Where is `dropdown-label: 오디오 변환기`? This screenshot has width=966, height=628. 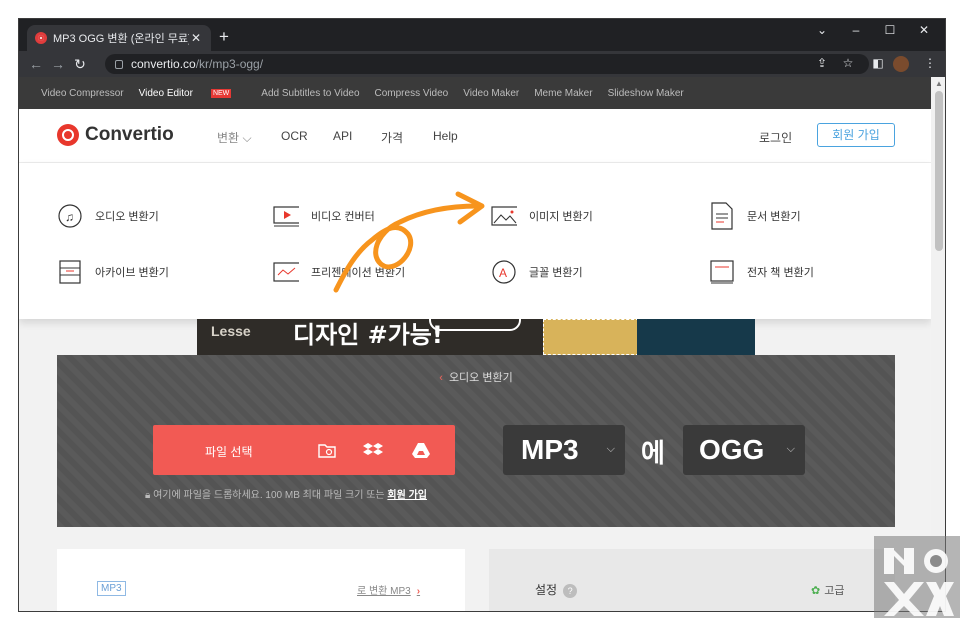
dropdown-label: 오디오 변환기 is located at coordinates (127, 217).